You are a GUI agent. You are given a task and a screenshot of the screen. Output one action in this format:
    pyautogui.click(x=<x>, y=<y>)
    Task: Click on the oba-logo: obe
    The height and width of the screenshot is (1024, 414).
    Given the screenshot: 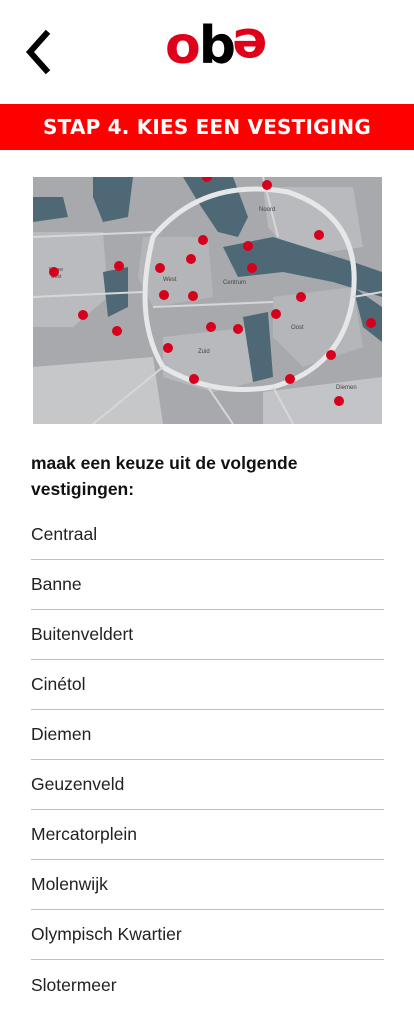 What is the action you would take?
    pyautogui.click(x=216, y=46)
    